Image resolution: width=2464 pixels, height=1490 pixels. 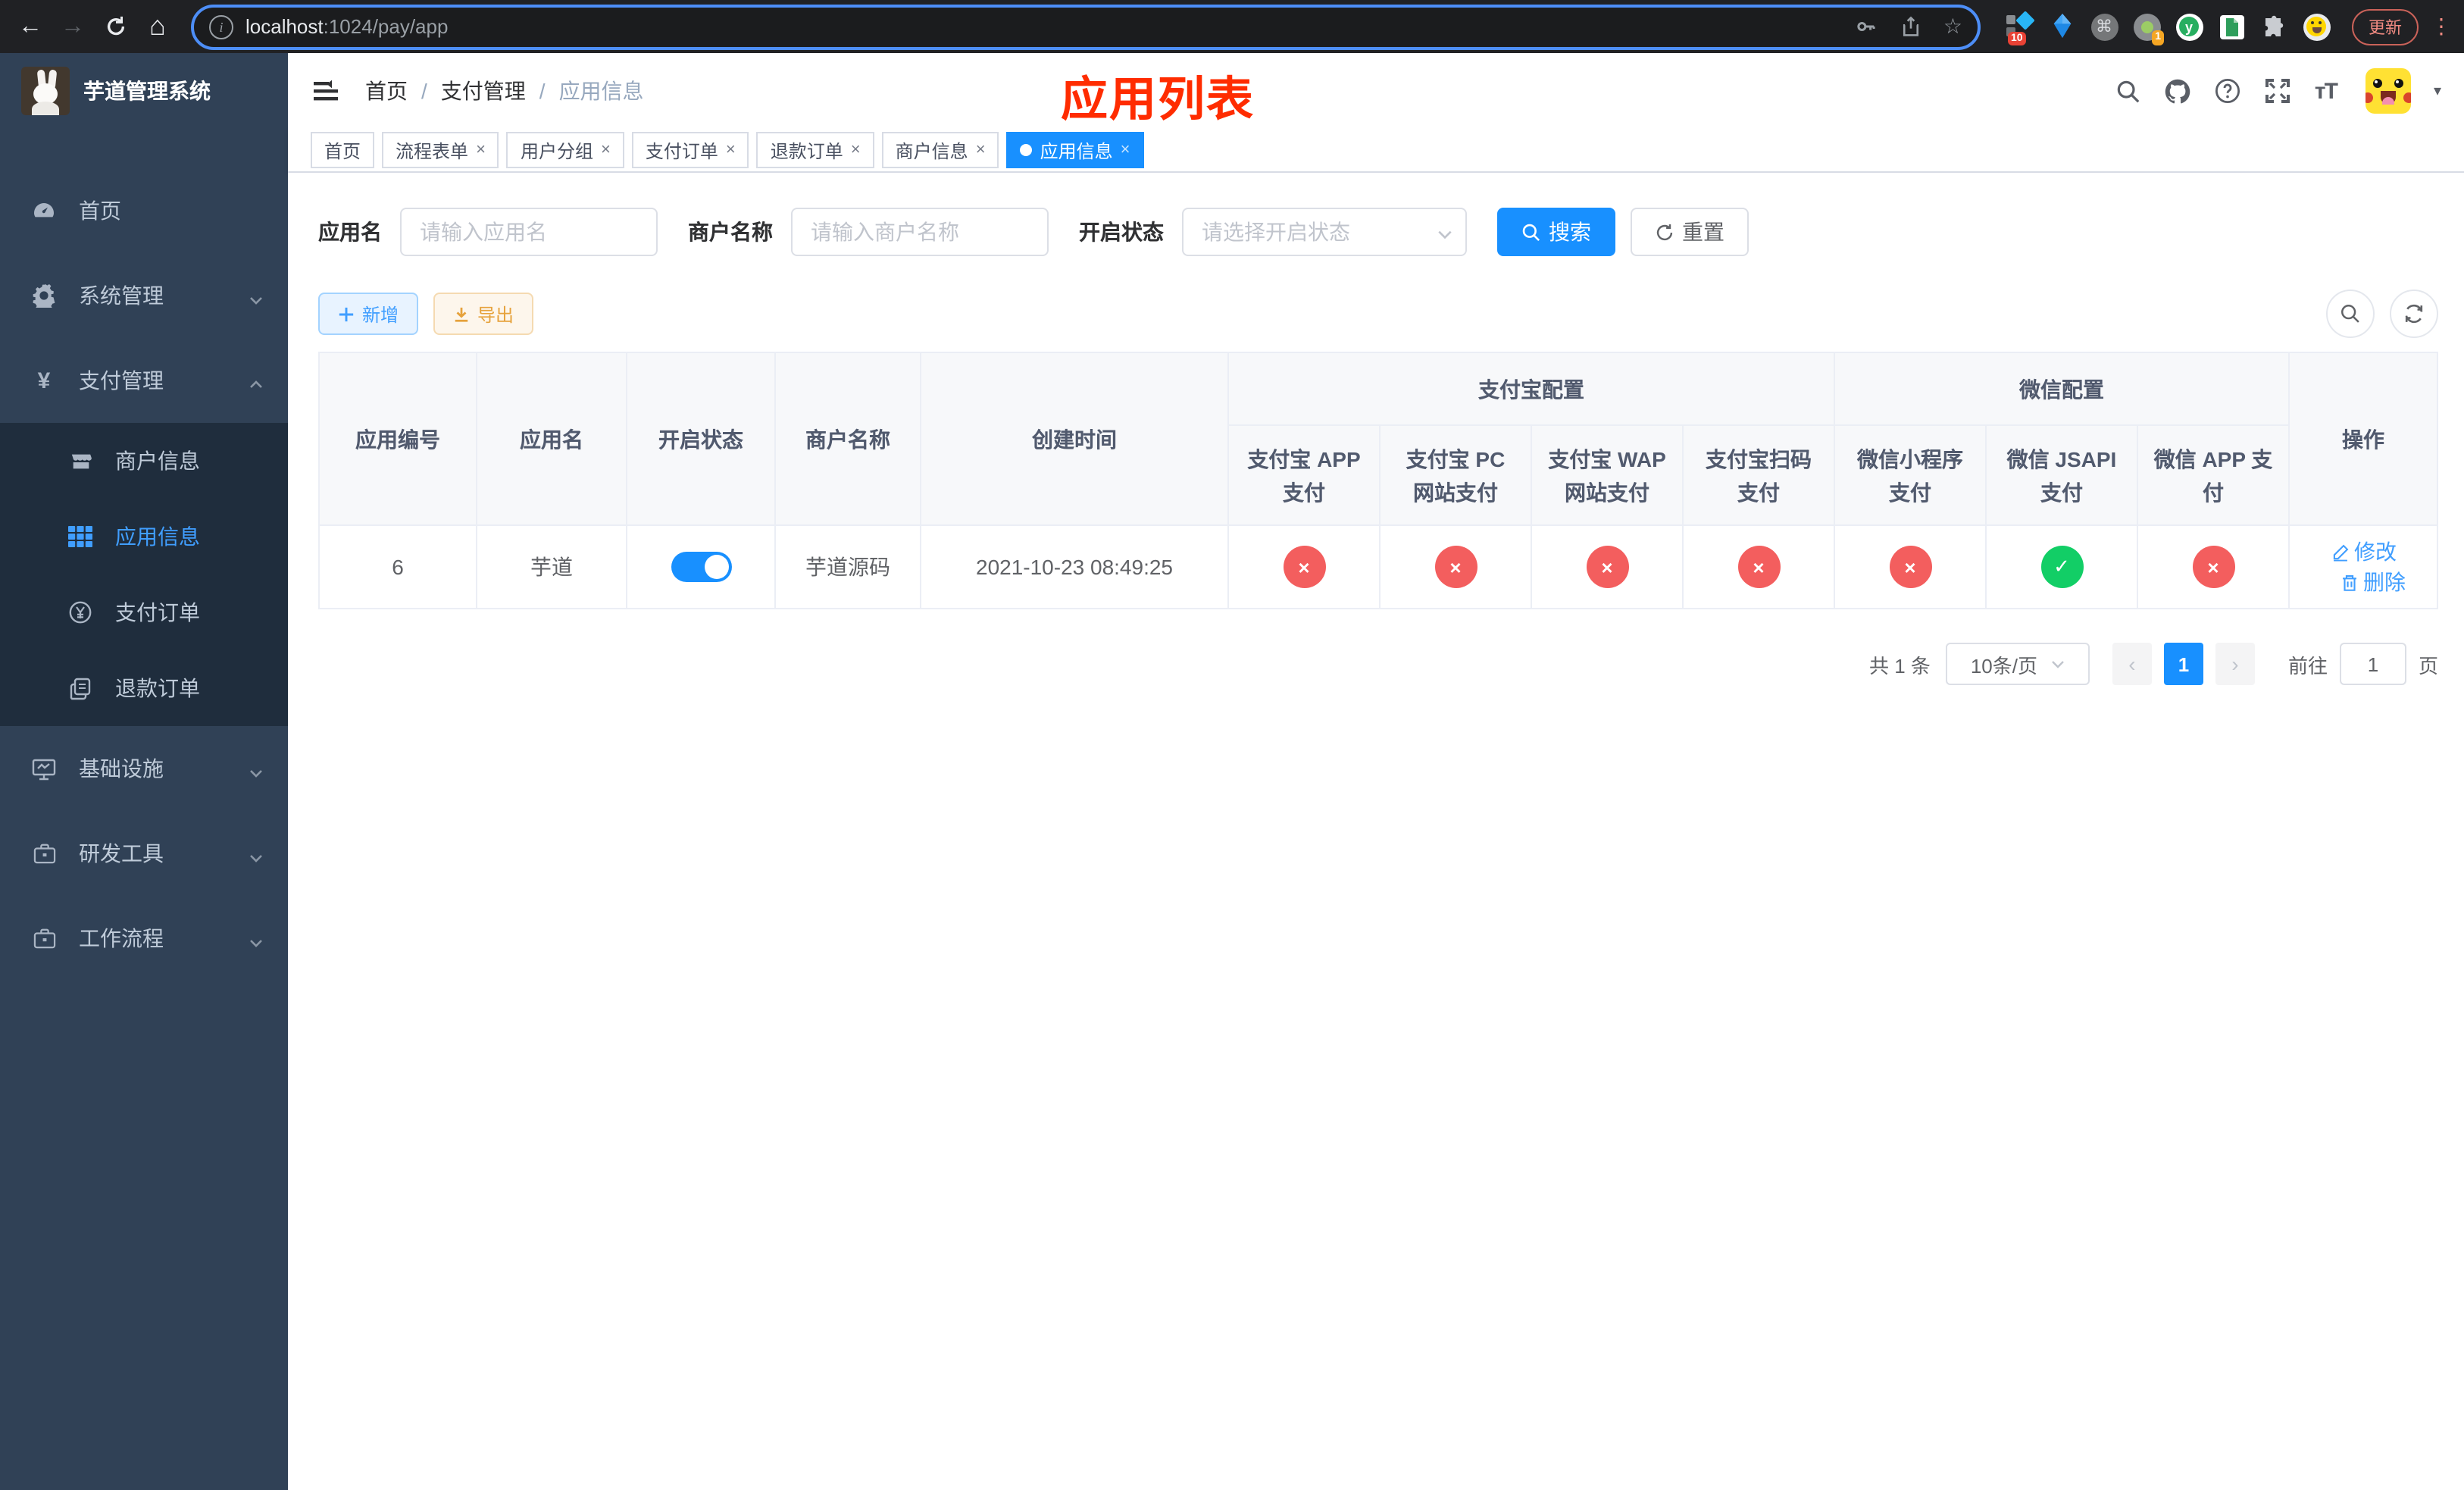 I want to click on merchant-name-input, so click(x=920, y=232).